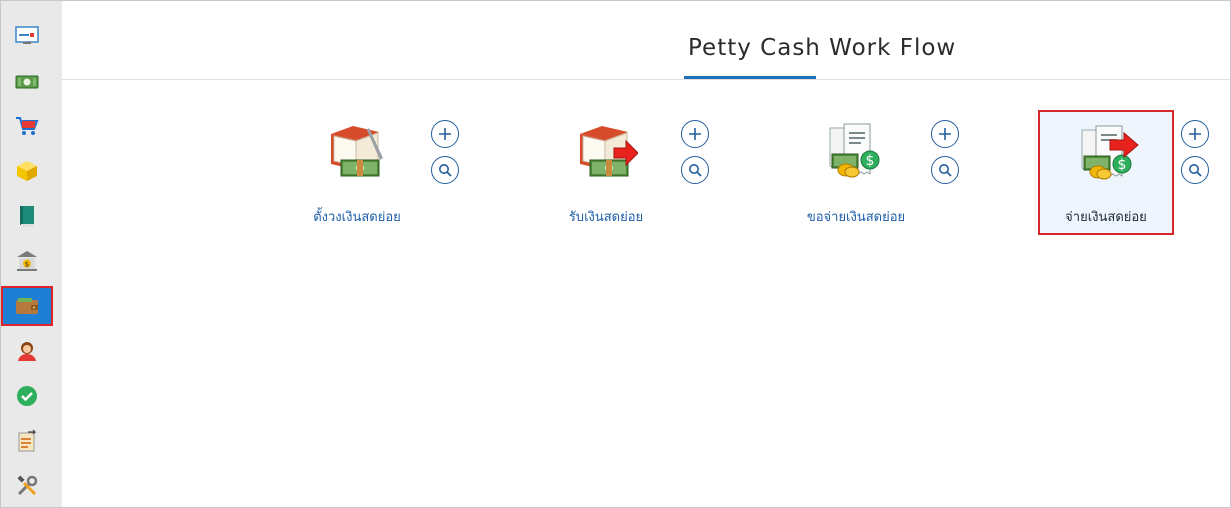  I want to click on add-request-button, so click(945, 134).